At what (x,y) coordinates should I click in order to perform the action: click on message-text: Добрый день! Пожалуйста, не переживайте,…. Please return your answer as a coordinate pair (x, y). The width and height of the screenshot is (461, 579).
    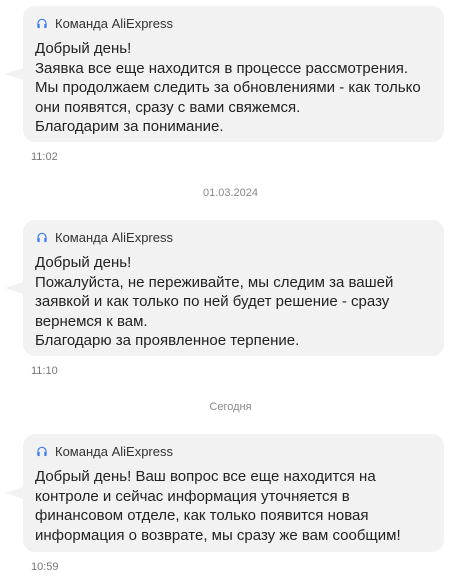
    Looking at the image, I should click on (214, 301).